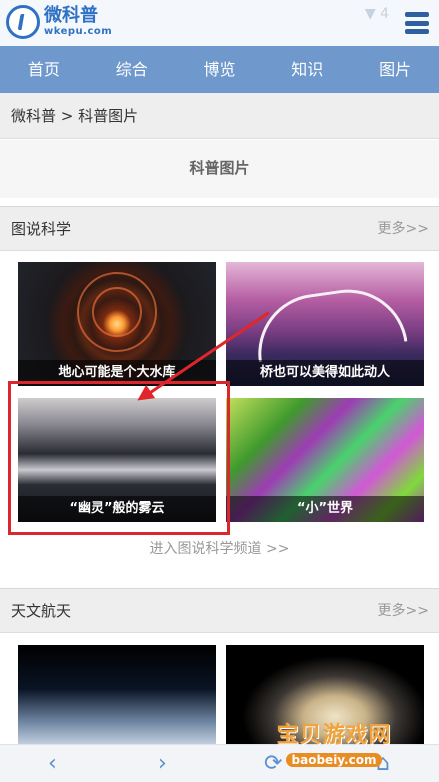 The width and height of the screenshot is (439, 782). I want to click on section-header-astronomy: 天文航天 更多>>, so click(219, 610).